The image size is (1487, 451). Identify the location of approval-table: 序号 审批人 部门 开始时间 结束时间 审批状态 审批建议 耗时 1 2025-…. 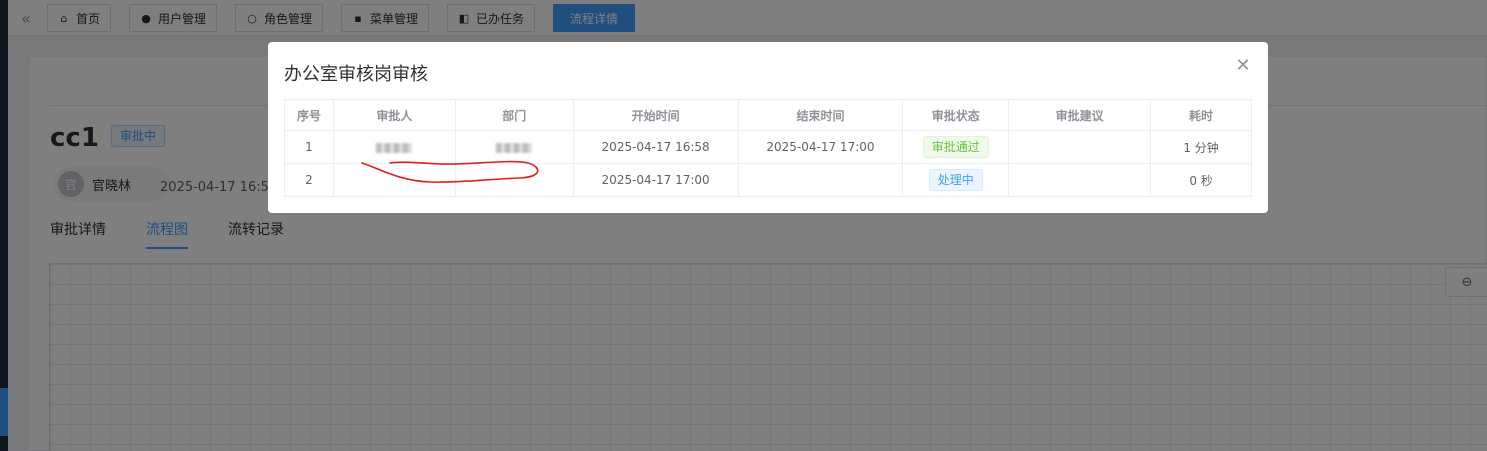
(768, 148).